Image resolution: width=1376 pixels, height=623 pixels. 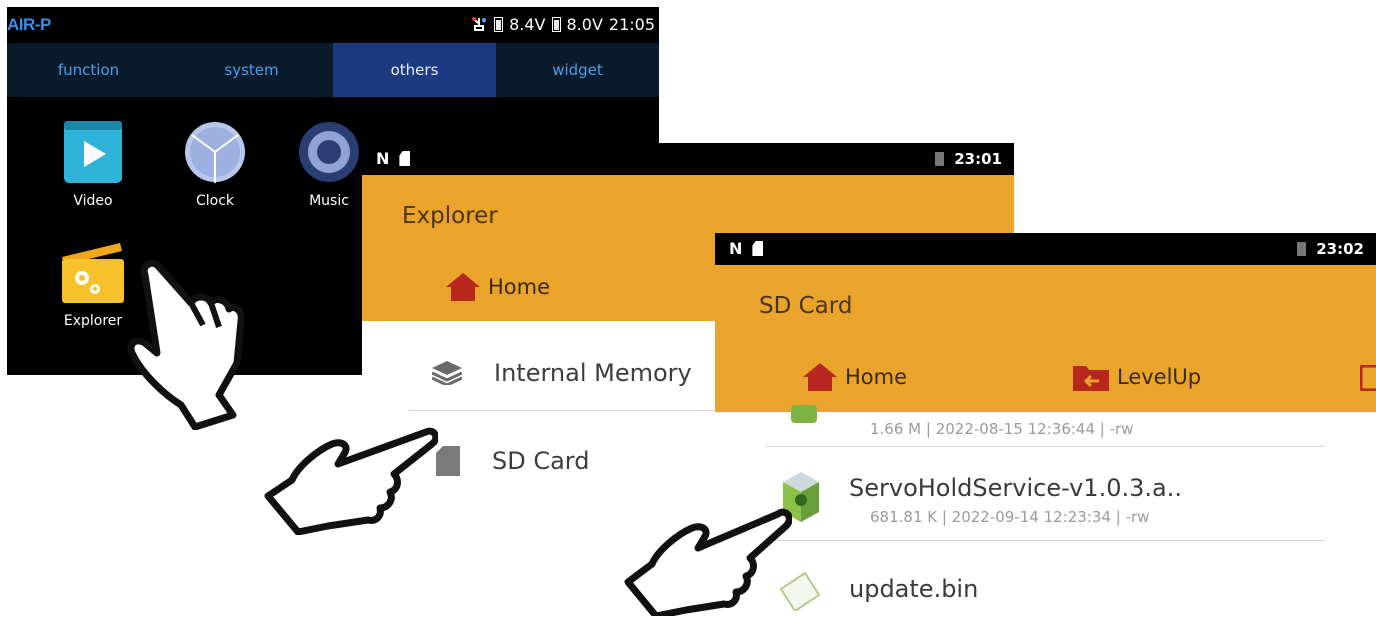 I want to click on file-meta: 681.81 K | 2022-09-14 12:23:34 | -rw, so click(x=1010, y=517).